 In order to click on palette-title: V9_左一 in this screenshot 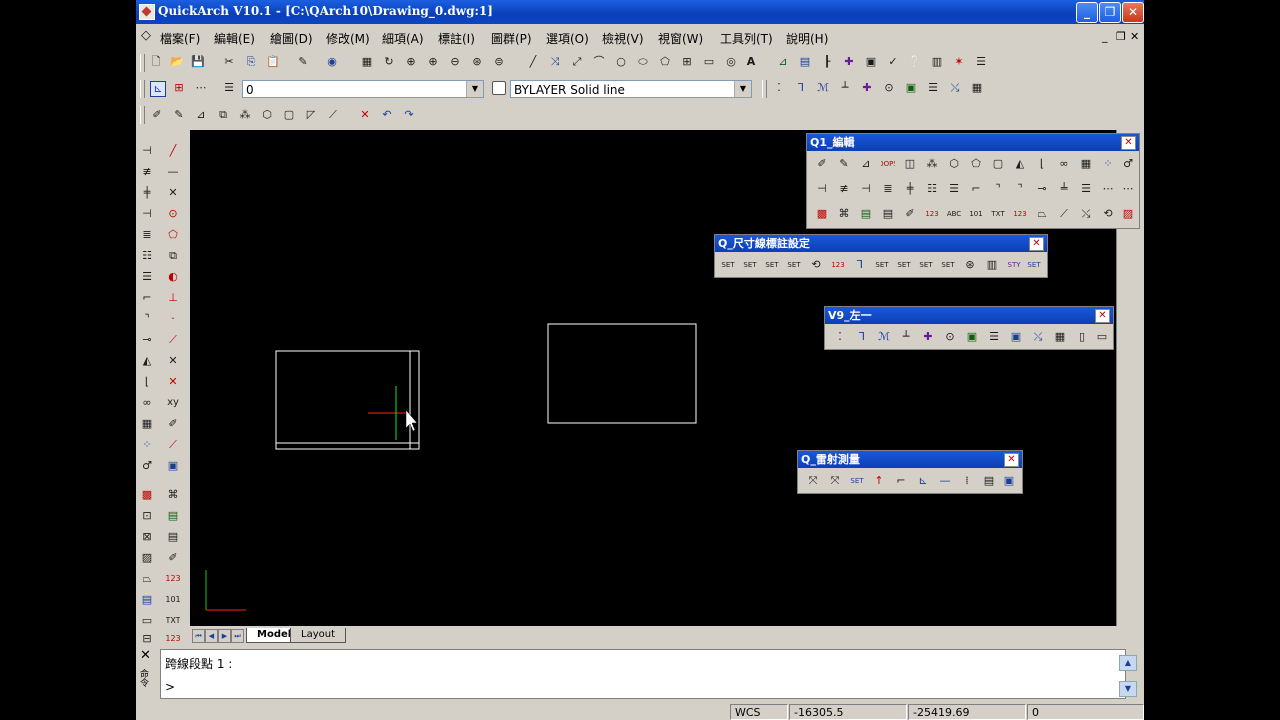, I will do `click(969, 315)`.